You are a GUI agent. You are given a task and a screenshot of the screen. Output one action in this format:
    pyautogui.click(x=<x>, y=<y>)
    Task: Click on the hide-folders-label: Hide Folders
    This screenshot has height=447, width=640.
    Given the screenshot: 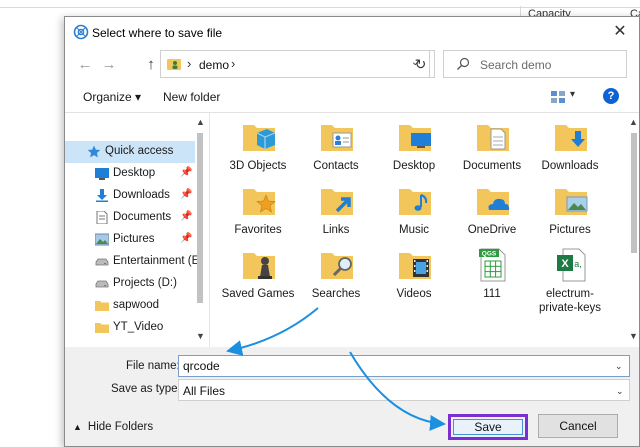 What is the action you would take?
    pyautogui.click(x=120, y=427)
    